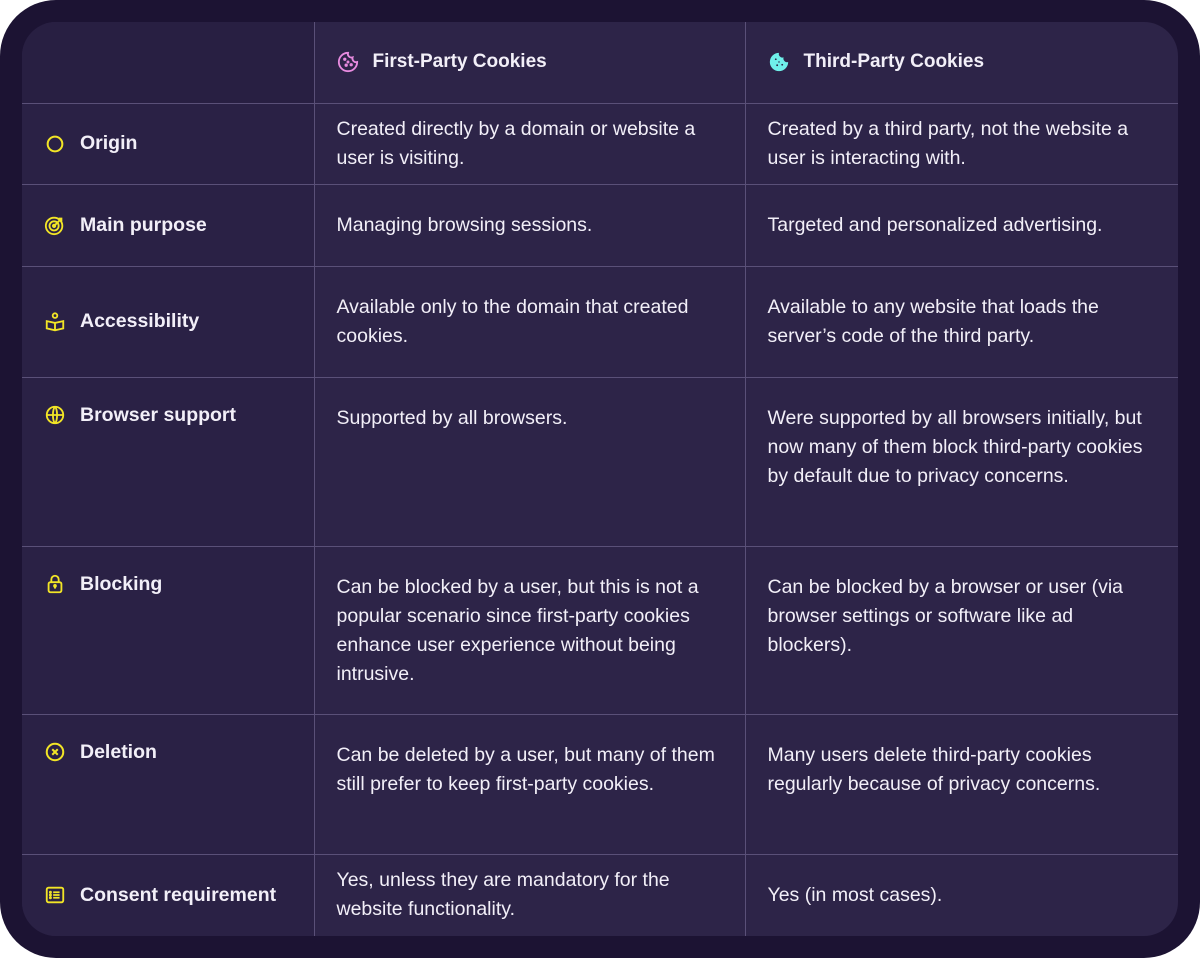  I want to click on row-label-browser-support: Browser support, so click(168, 461).